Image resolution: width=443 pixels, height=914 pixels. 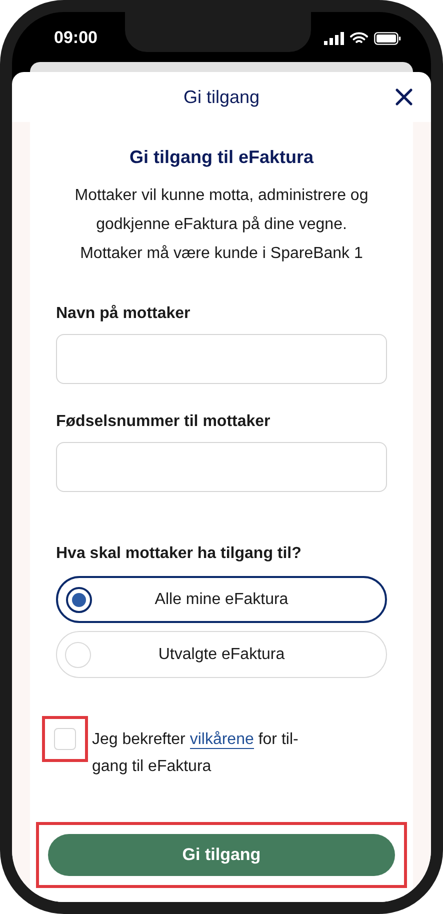 What do you see at coordinates (65, 739) in the screenshot?
I see `checkbox` at bounding box center [65, 739].